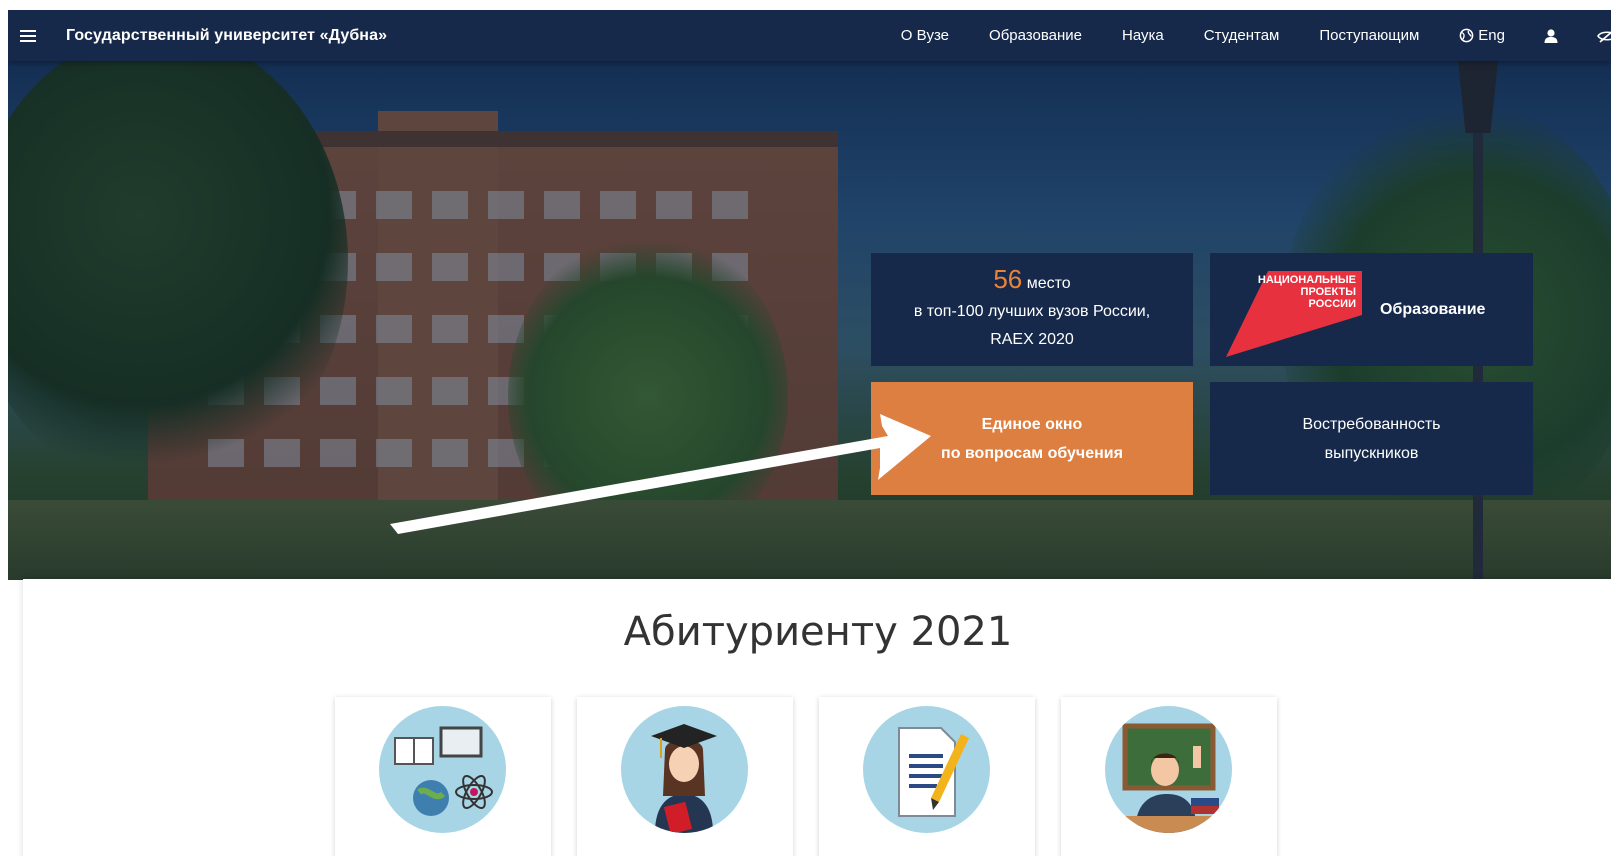  Describe the element at coordinates (1433, 309) in the screenshot. I see `national-projects-label: Образование` at that location.